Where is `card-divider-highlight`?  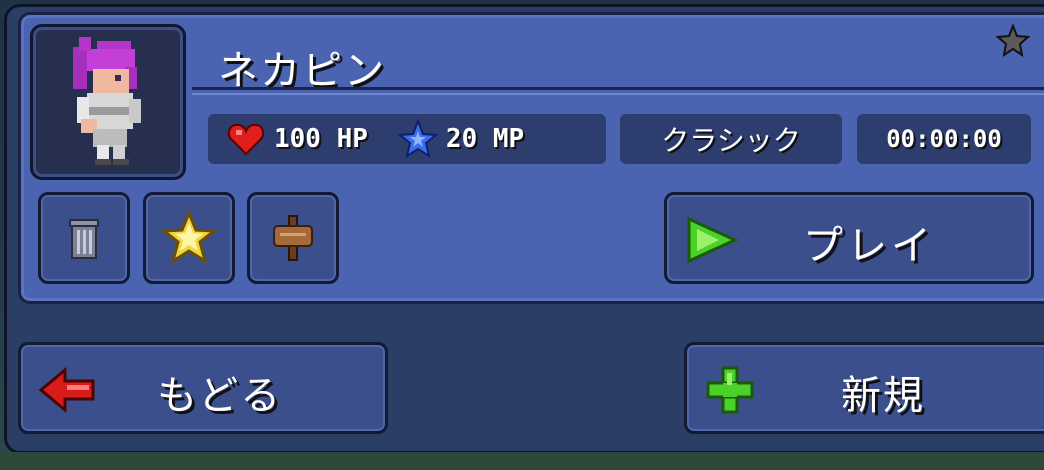 card-divider-highlight is located at coordinates (618, 94).